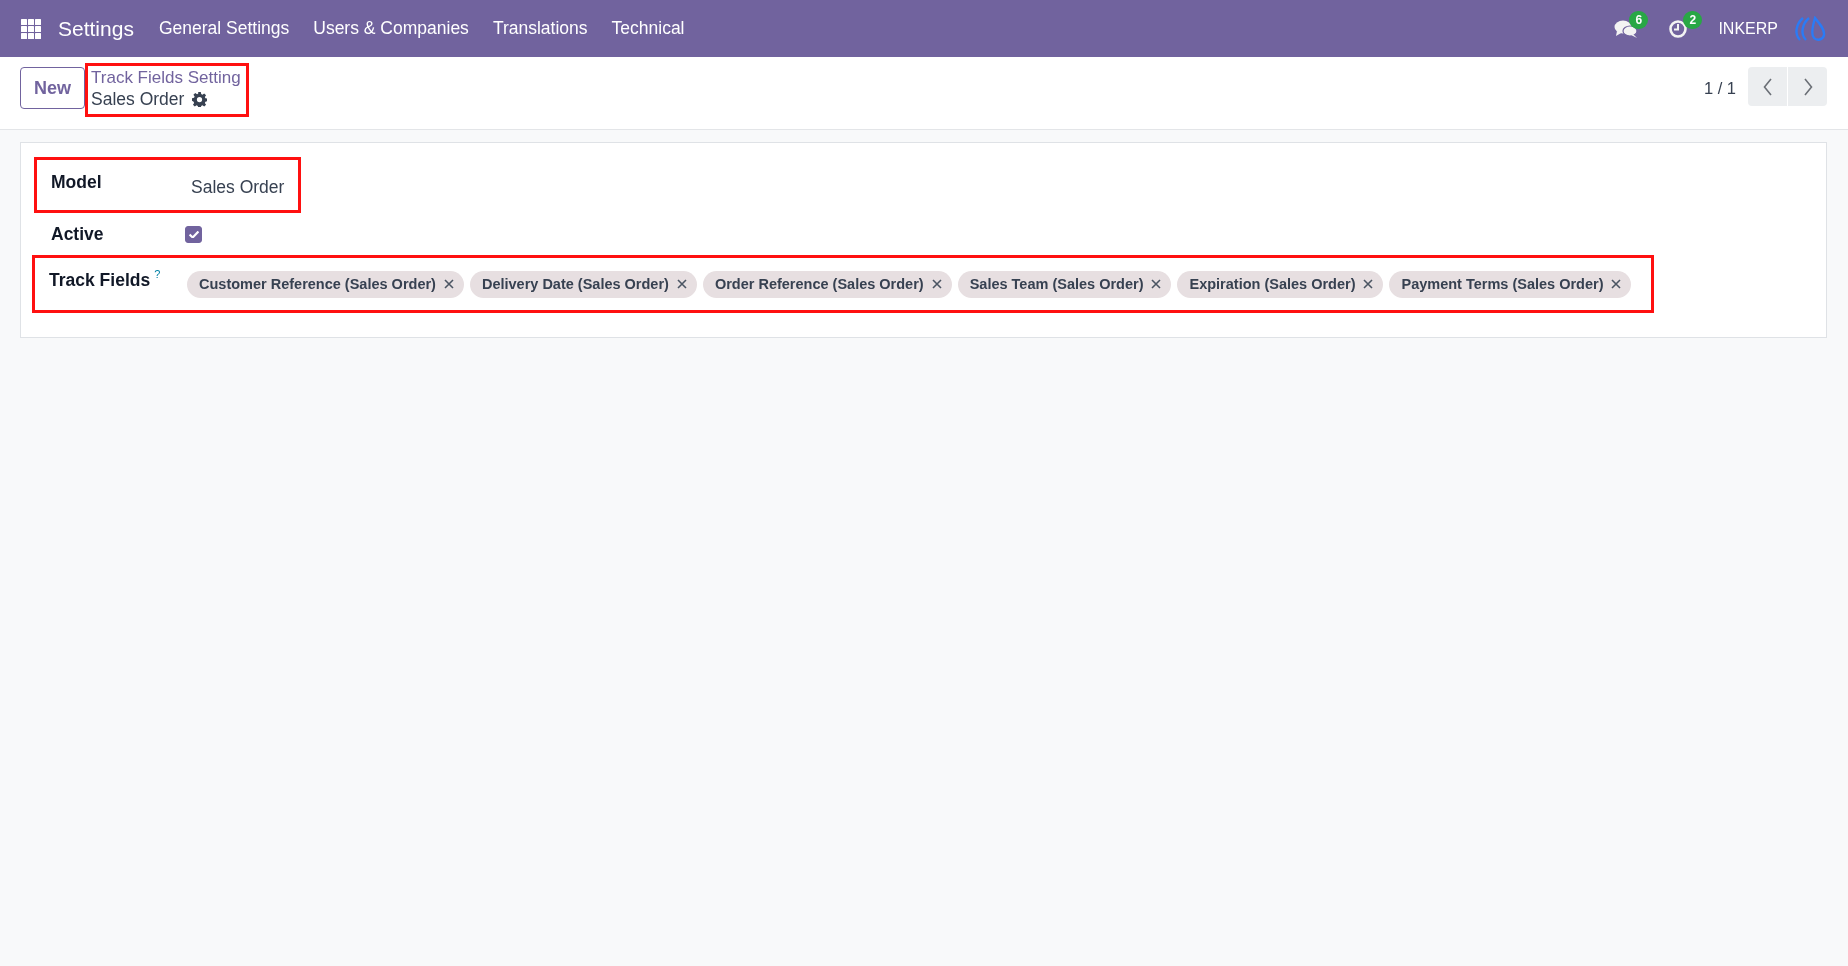 This screenshot has width=1848, height=966. What do you see at coordinates (238, 187) in the screenshot?
I see `field-value: Sales Order` at bounding box center [238, 187].